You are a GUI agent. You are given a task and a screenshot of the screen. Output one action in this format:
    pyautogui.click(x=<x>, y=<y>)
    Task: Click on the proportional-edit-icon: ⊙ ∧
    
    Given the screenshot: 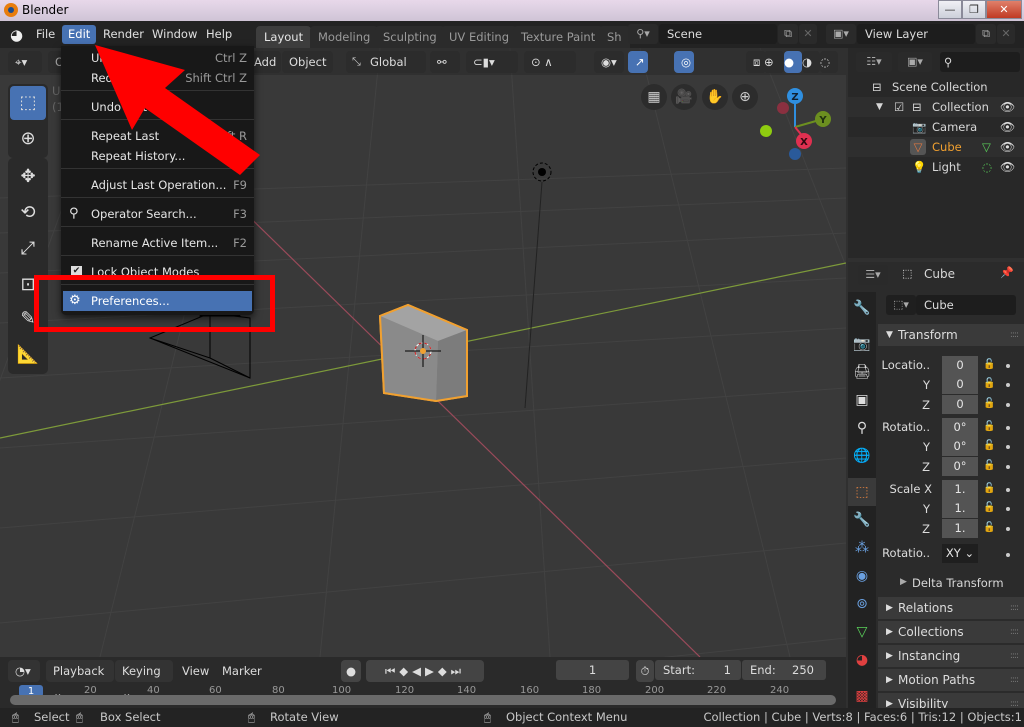 What is the action you would take?
    pyautogui.click(x=550, y=62)
    